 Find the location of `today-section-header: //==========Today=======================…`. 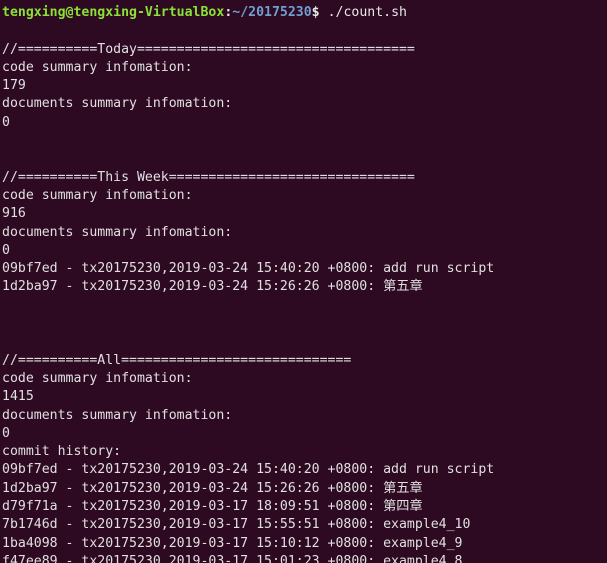

today-section-header: //==========Today=======================… is located at coordinates (208, 49).